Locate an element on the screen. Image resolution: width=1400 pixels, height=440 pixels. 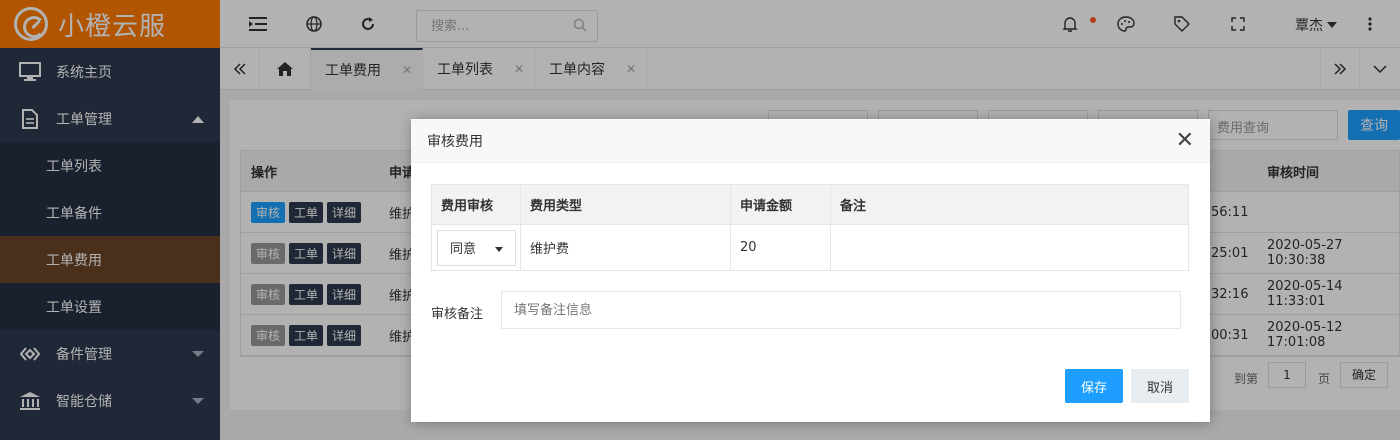
table-header-row: 费用审核 费用类型 申请金额 备注 is located at coordinates (810, 204).